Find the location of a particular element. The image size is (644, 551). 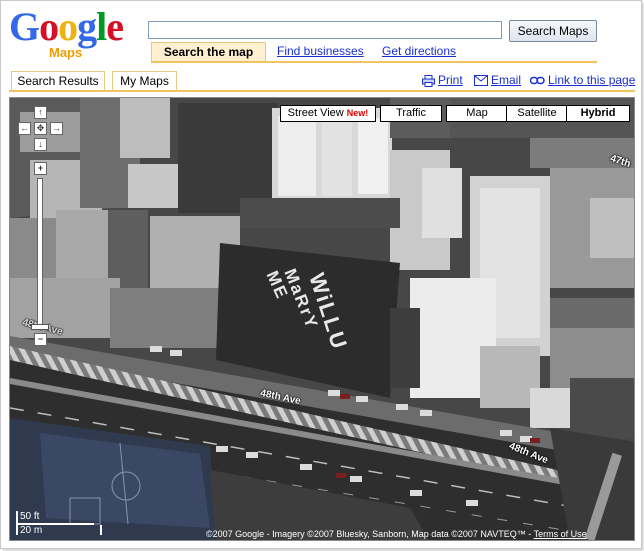

search-tabs-divider is located at coordinates (374, 62).